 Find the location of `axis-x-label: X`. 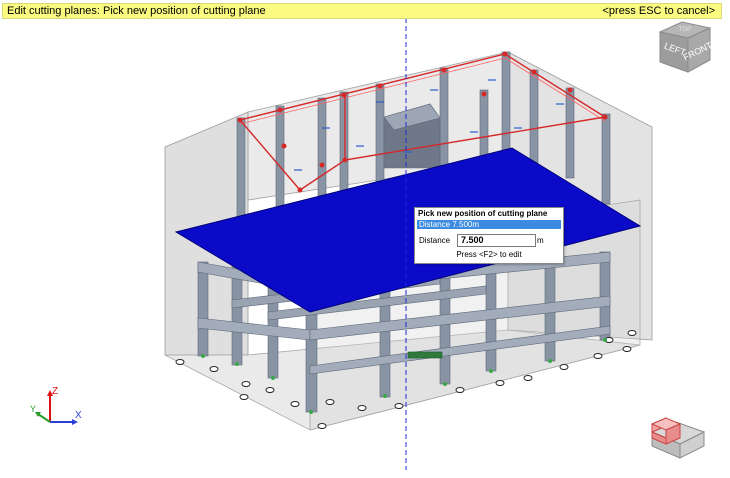

axis-x-label: X is located at coordinates (78, 415).